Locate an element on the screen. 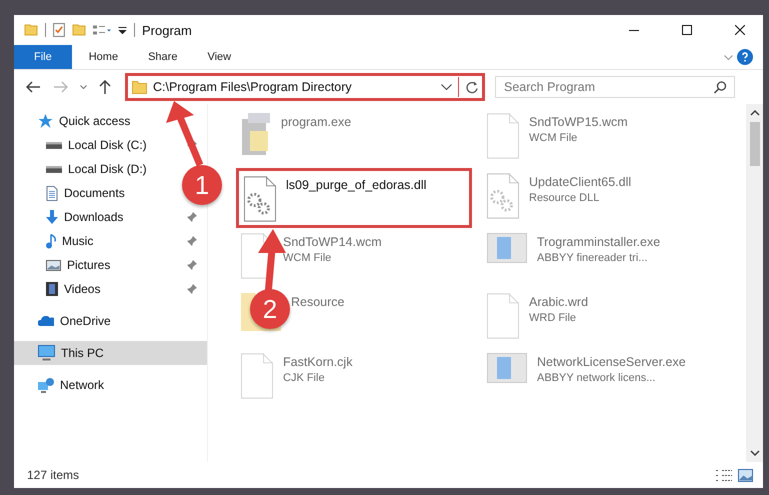 This screenshot has height=495, width=769. file-name: SndToWP15.wcm is located at coordinates (578, 122).